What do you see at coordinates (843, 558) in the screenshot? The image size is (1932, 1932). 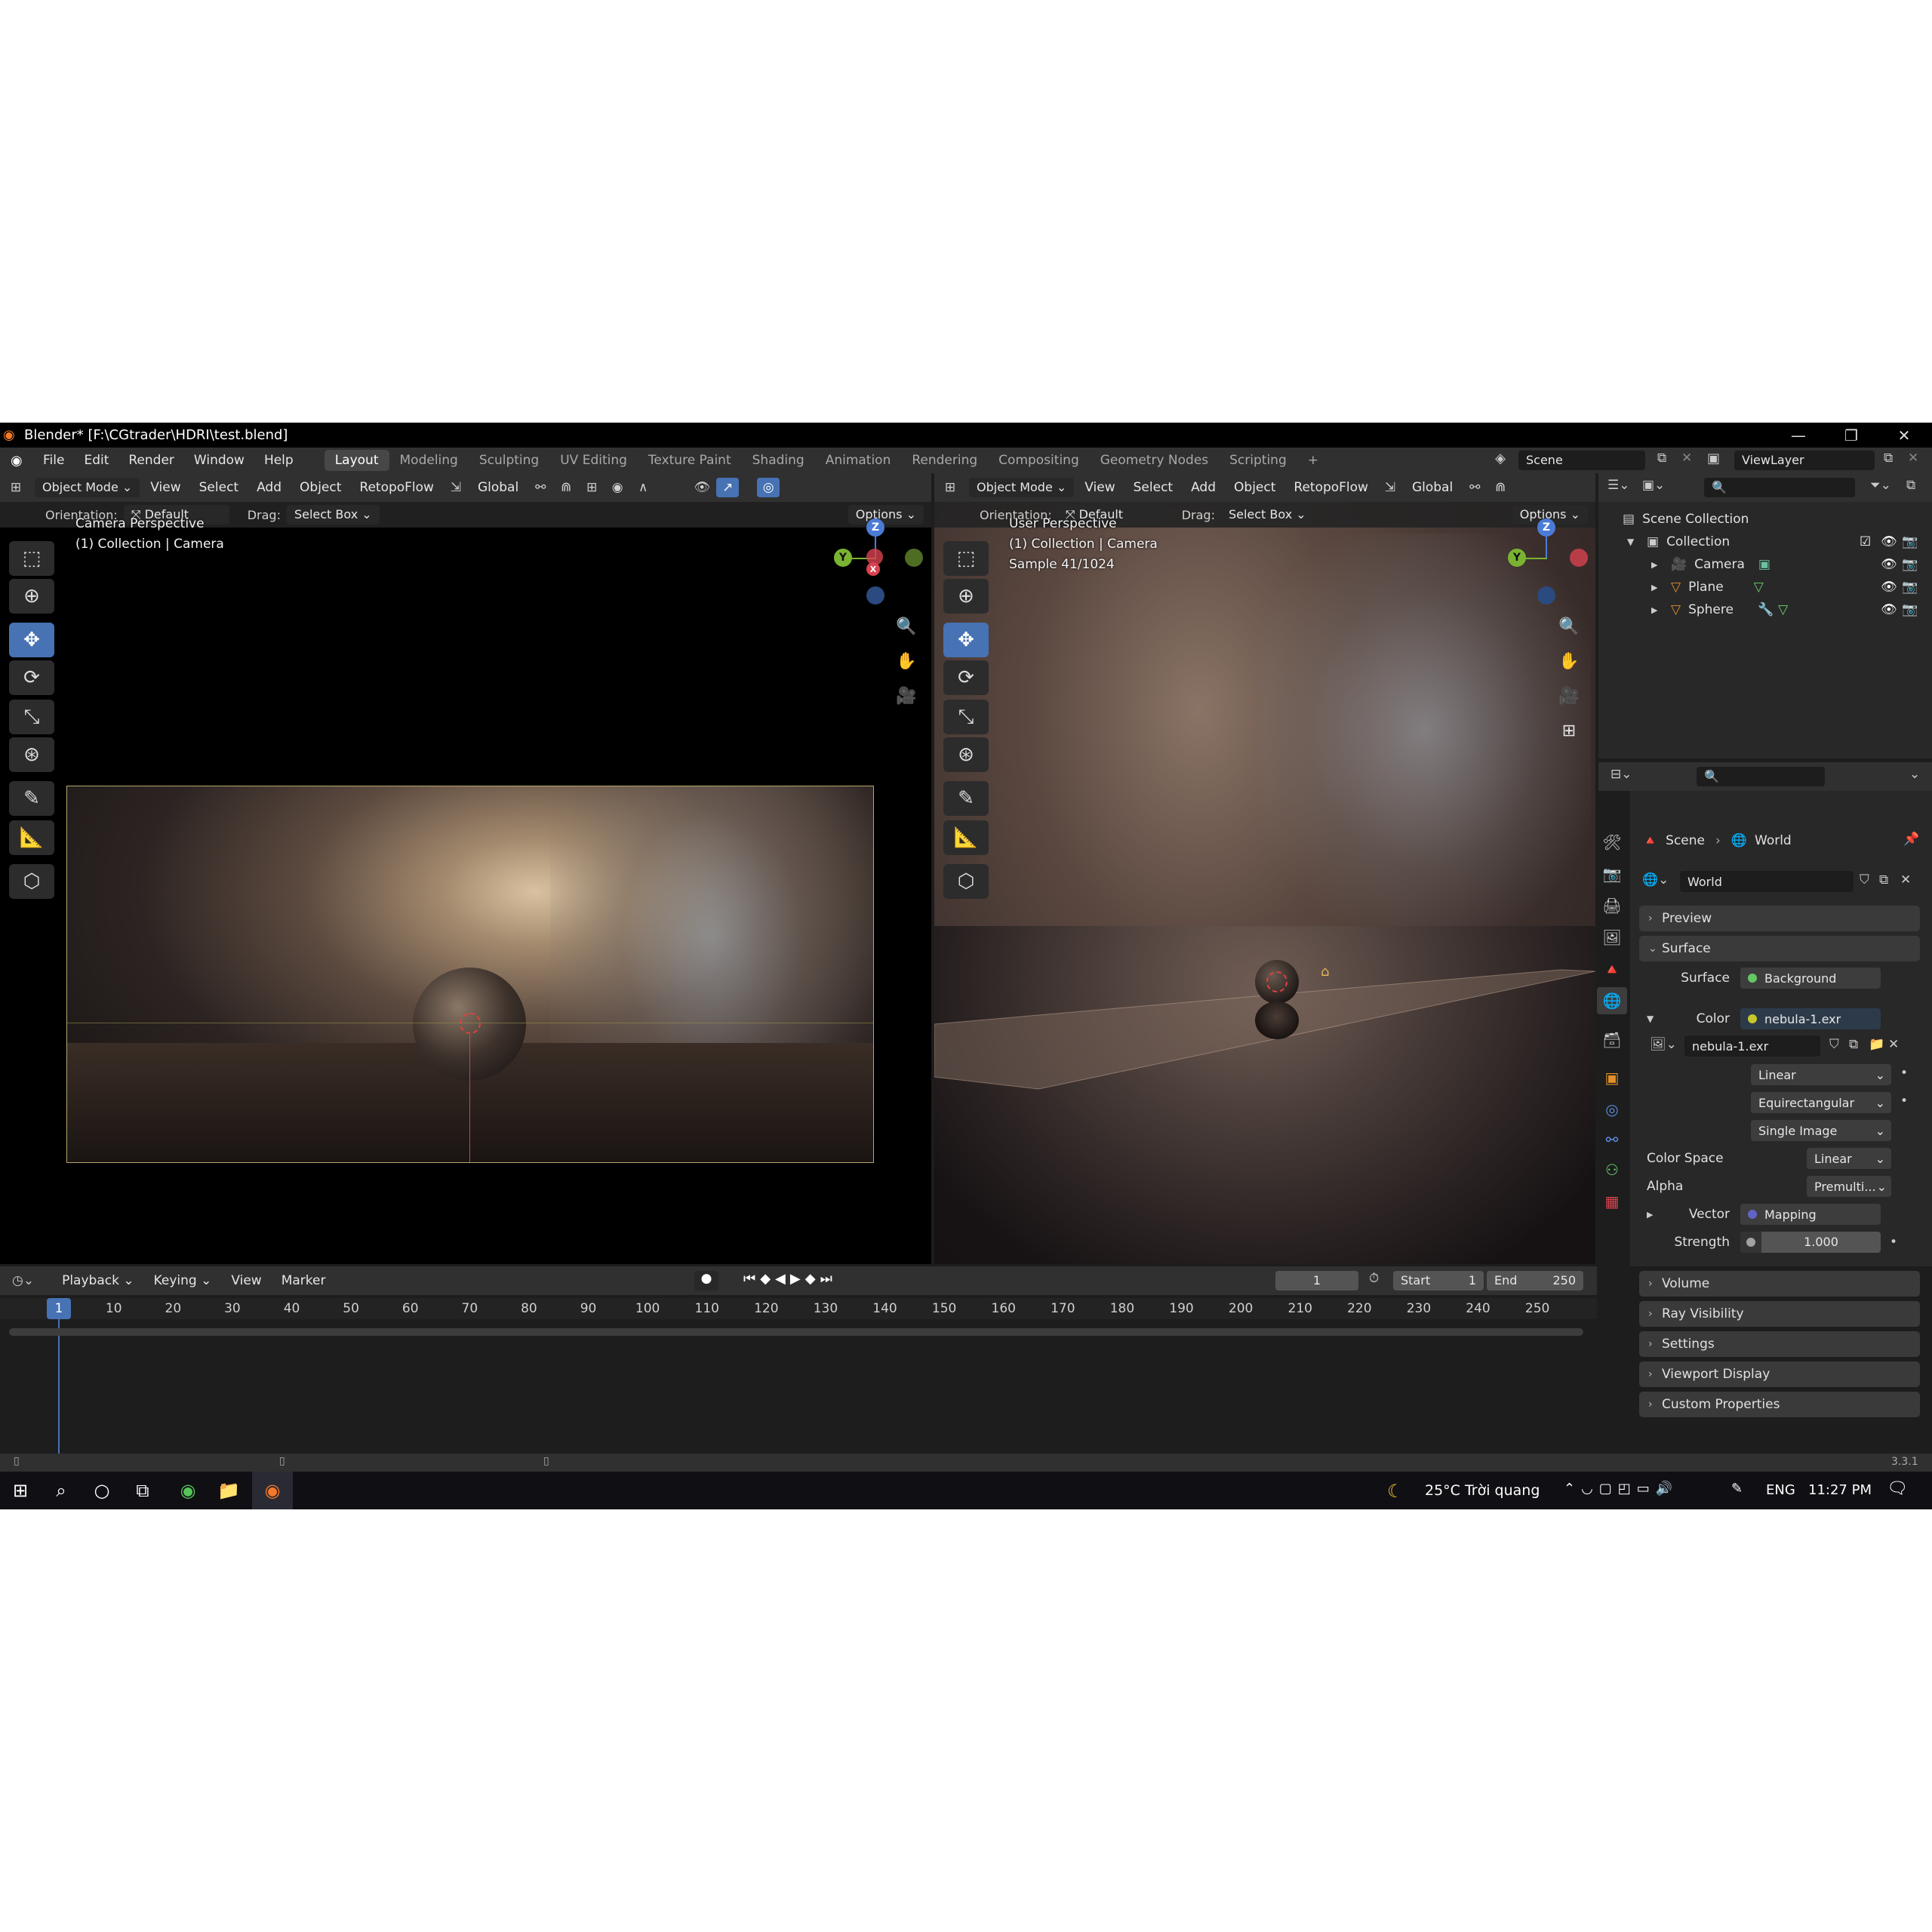 I see `gizmo-y-icon: Y` at bounding box center [843, 558].